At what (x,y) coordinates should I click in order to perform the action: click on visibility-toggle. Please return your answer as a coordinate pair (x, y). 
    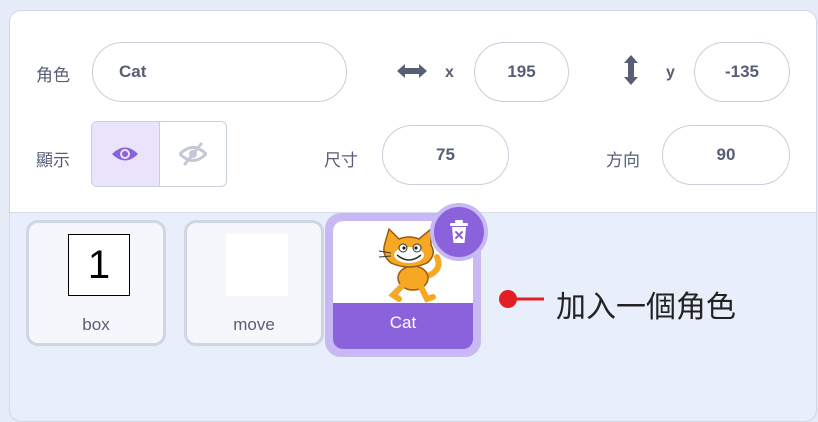
    Looking at the image, I should click on (159, 154).